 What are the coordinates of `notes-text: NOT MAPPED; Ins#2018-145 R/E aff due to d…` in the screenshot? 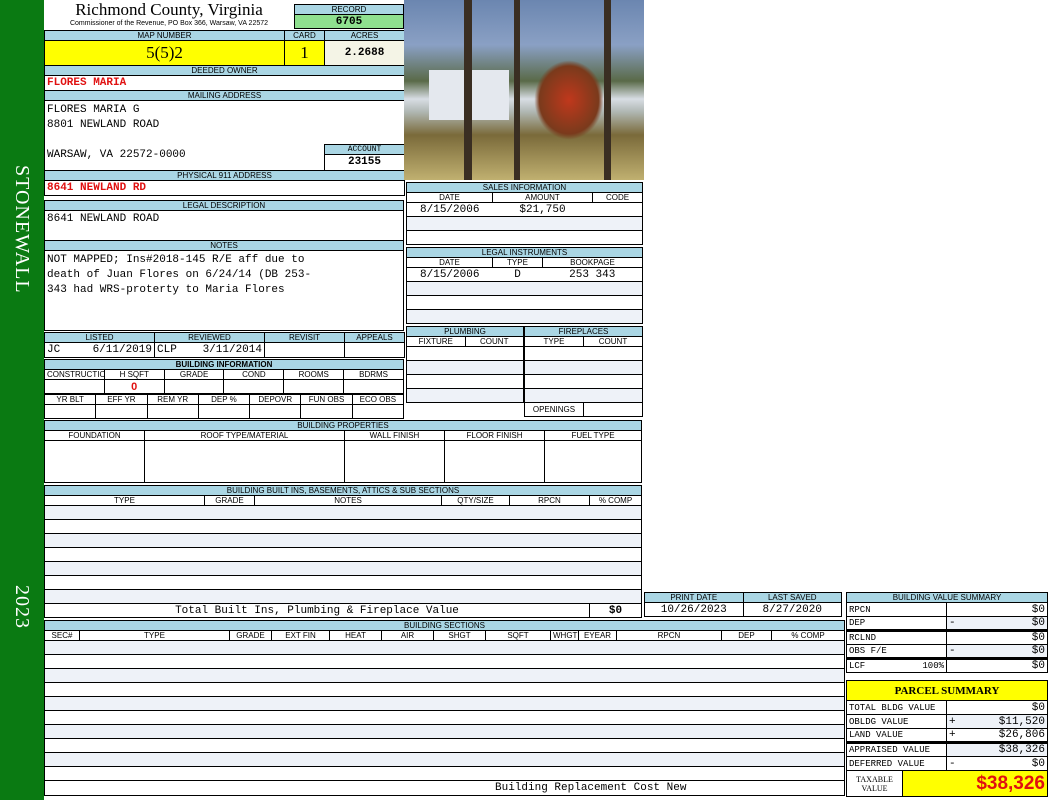 It's located at (224, 290).